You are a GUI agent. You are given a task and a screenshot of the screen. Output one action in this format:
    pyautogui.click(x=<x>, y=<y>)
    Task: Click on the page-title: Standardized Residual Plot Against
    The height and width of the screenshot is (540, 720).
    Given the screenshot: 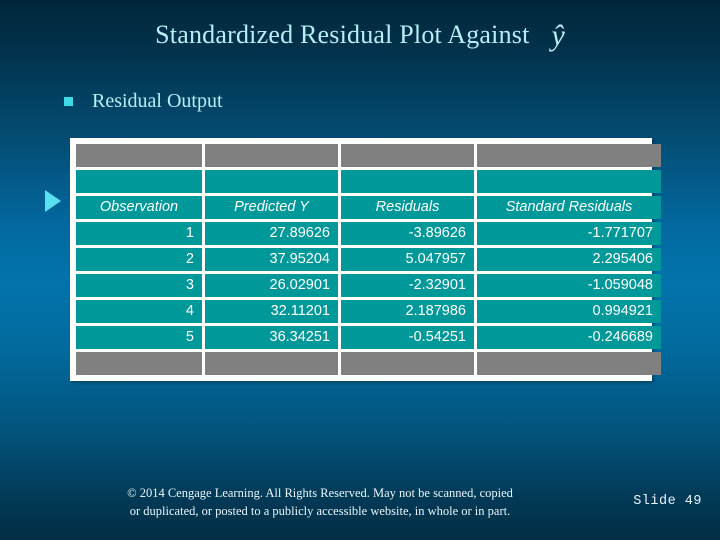 What is the action you would take?
    pyautogui.click(x=342, y=34)
    